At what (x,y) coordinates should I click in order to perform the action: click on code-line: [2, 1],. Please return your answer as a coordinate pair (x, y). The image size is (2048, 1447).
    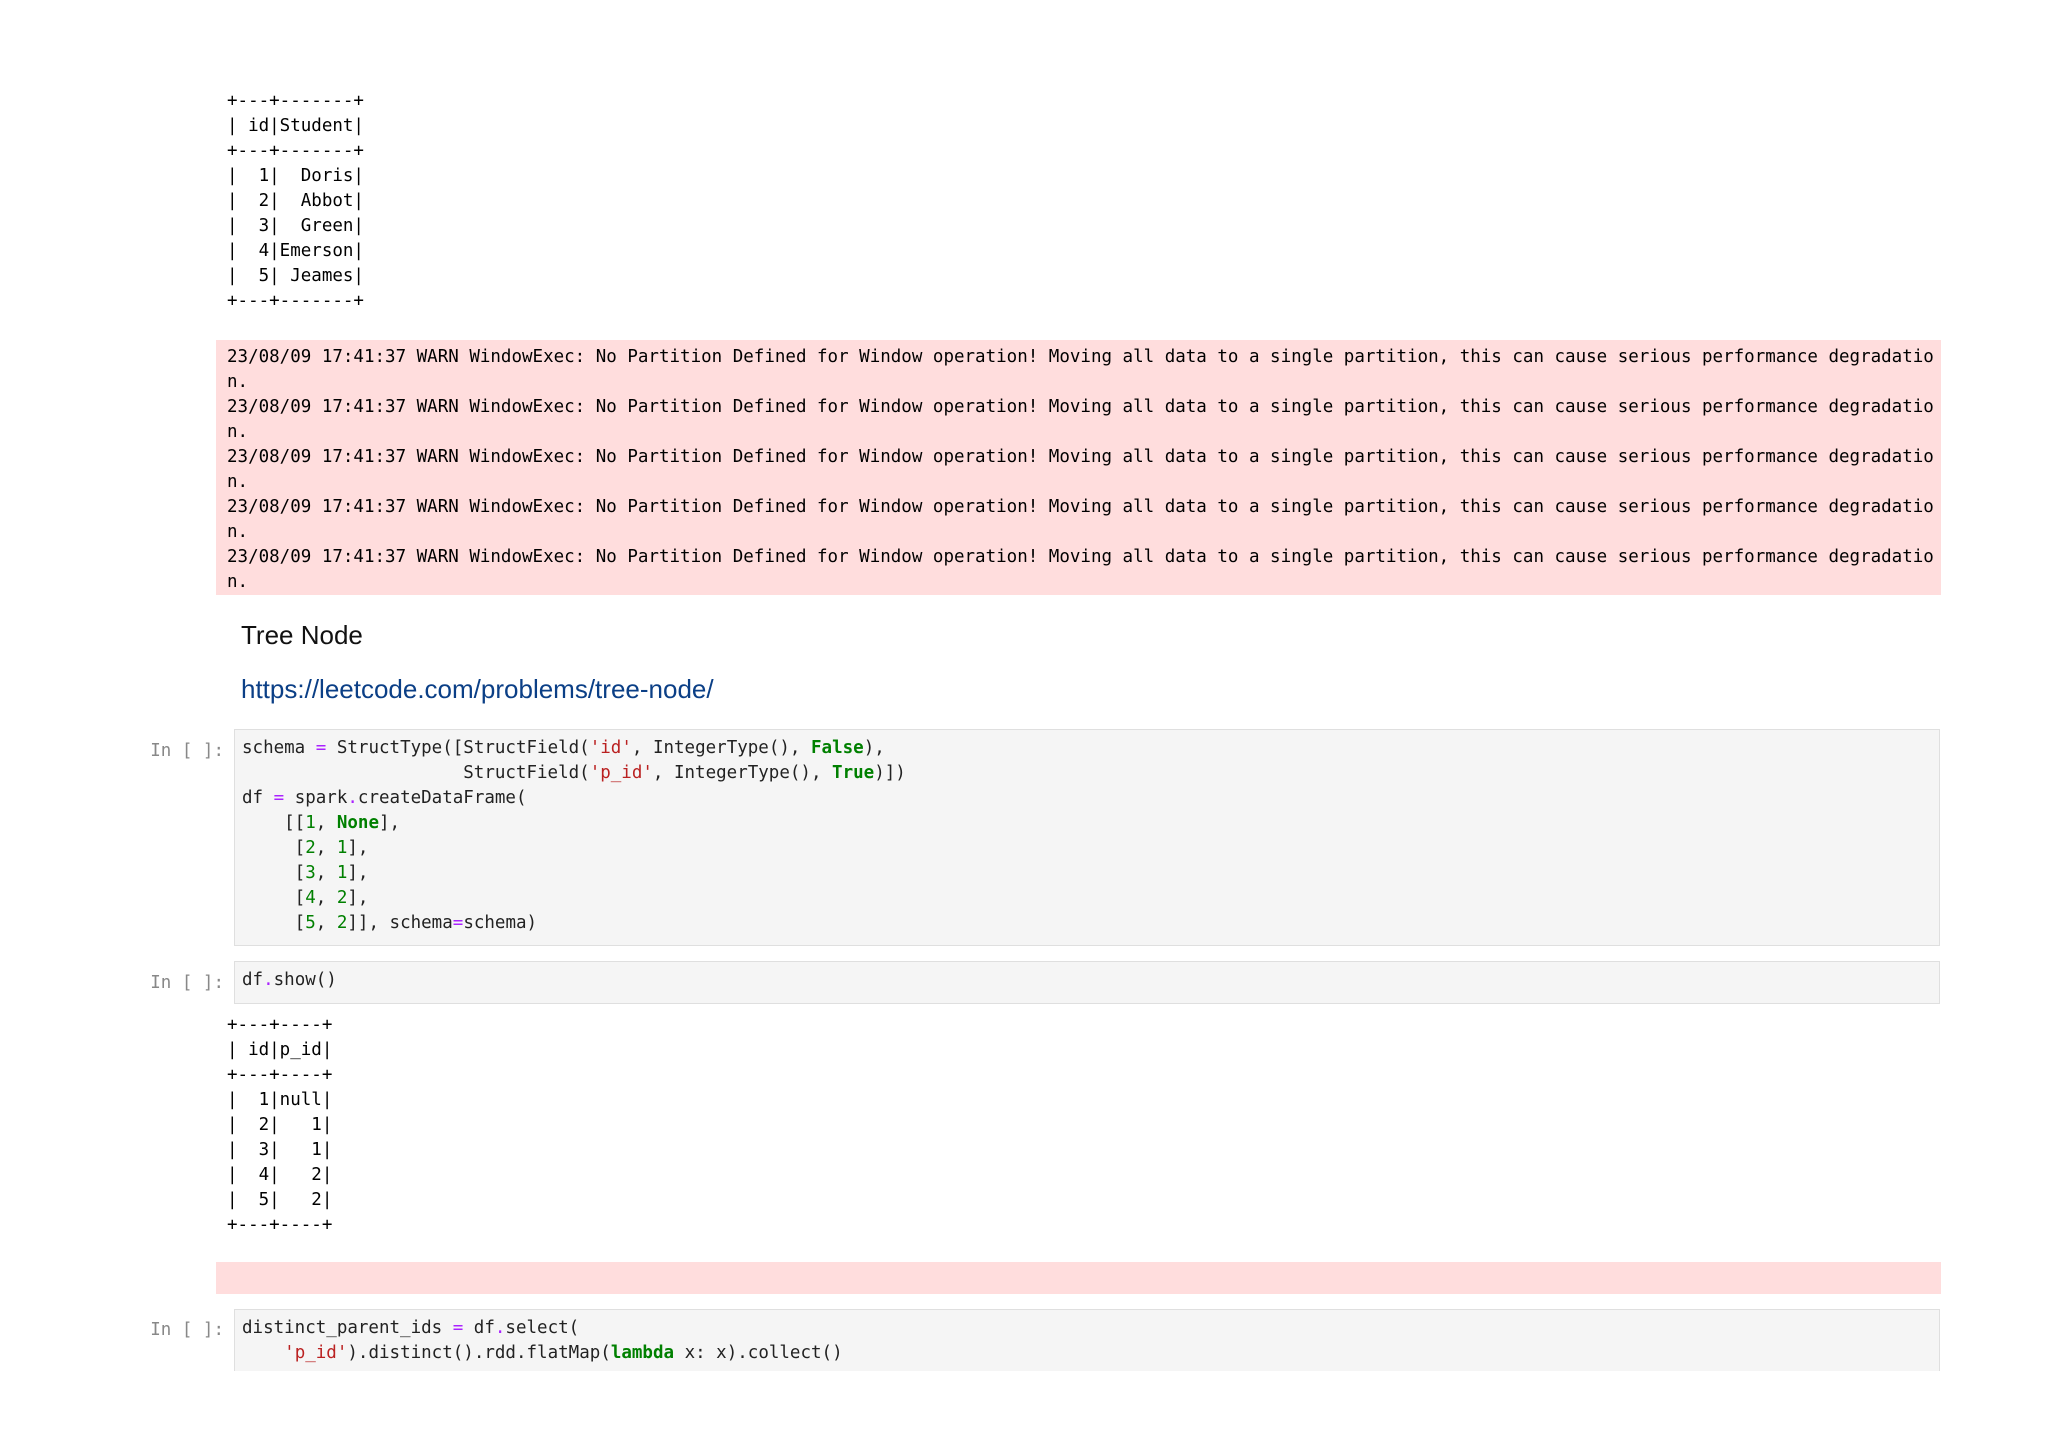
    Looking at the image, I should click on (305, 848).